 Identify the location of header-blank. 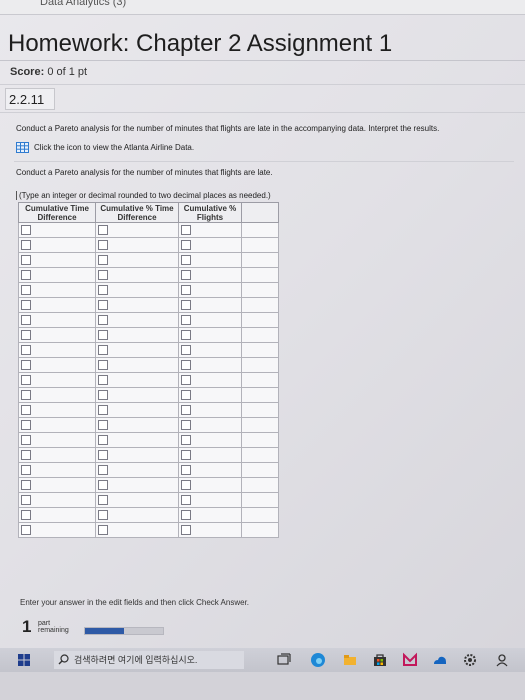
(260, 212).